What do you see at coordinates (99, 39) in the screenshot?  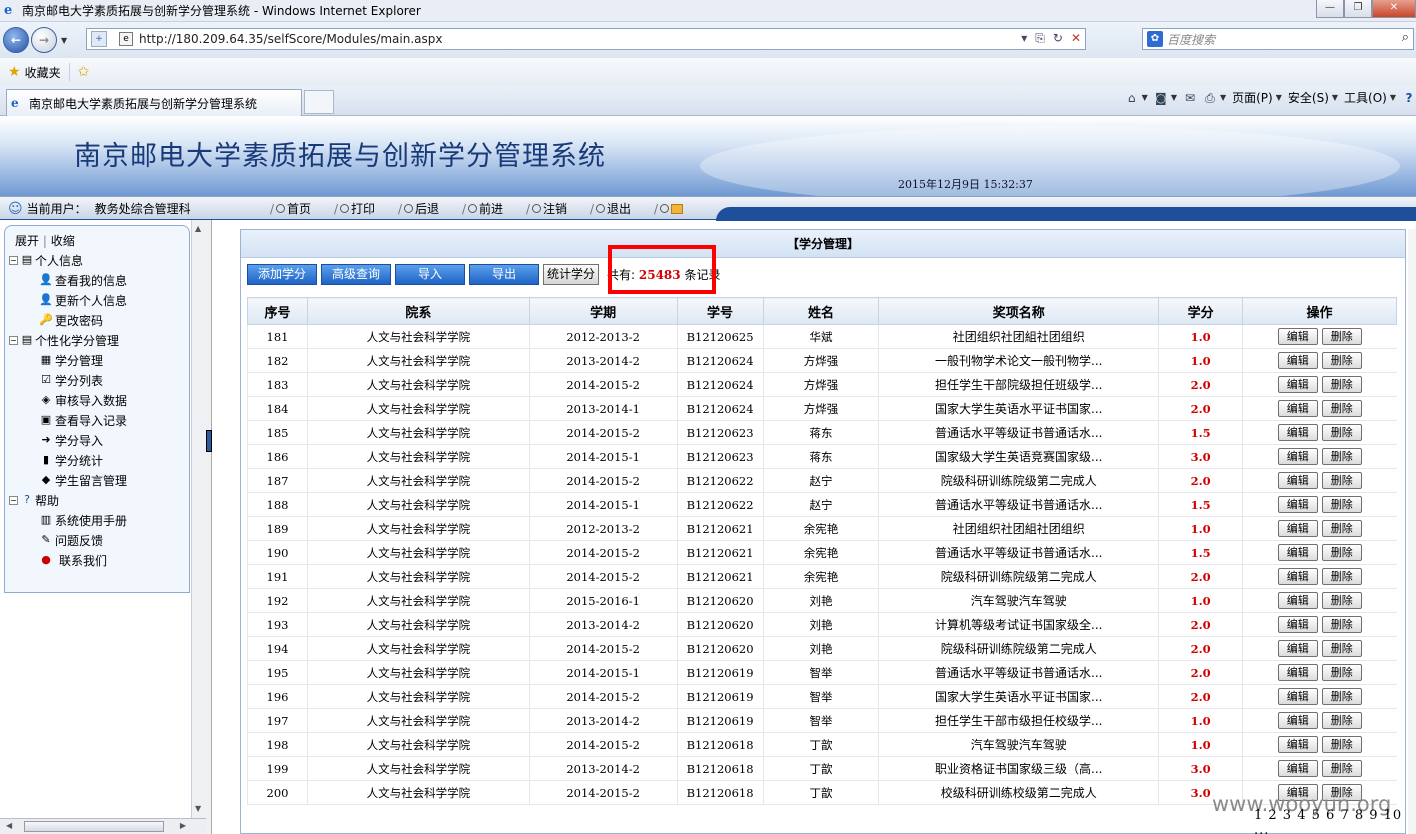 I see `compat-view-icon: +` at bounding box center [99, 39].